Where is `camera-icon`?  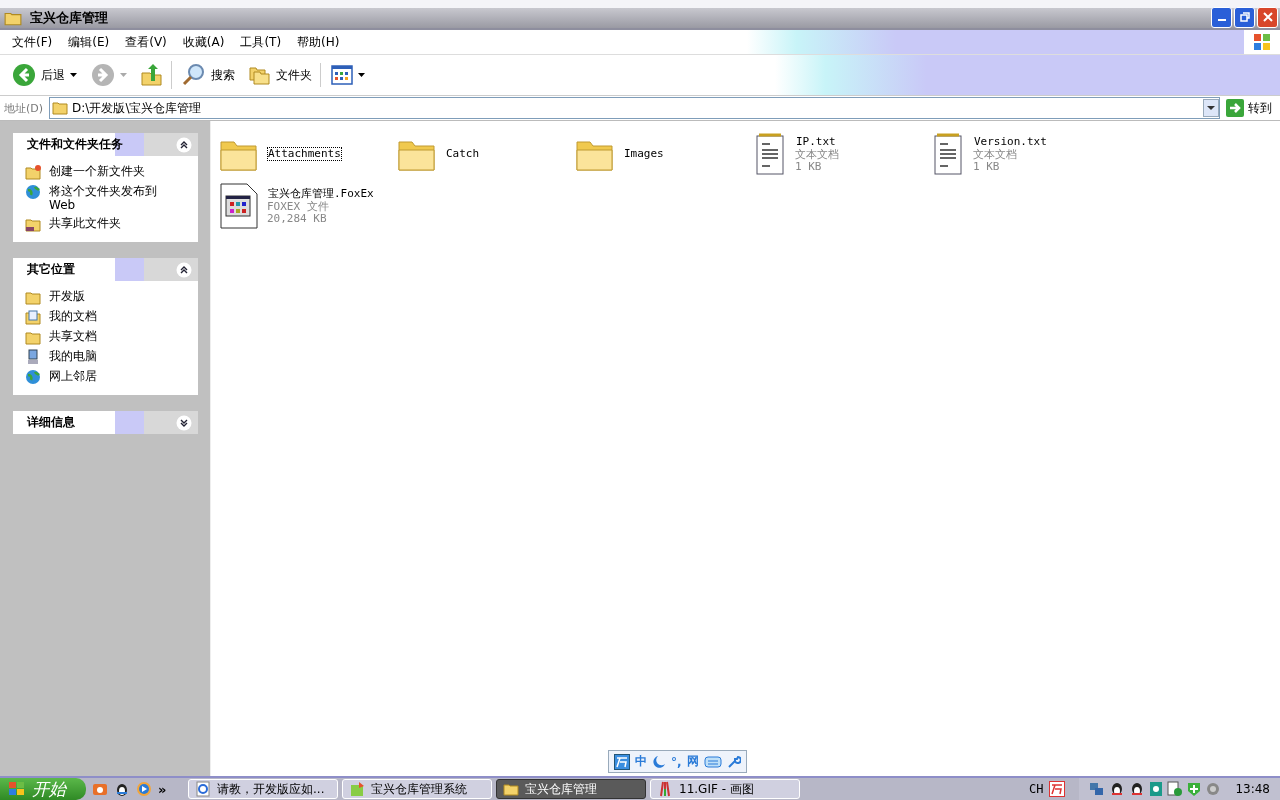
camera-icon is located at coordinates (100, 789).